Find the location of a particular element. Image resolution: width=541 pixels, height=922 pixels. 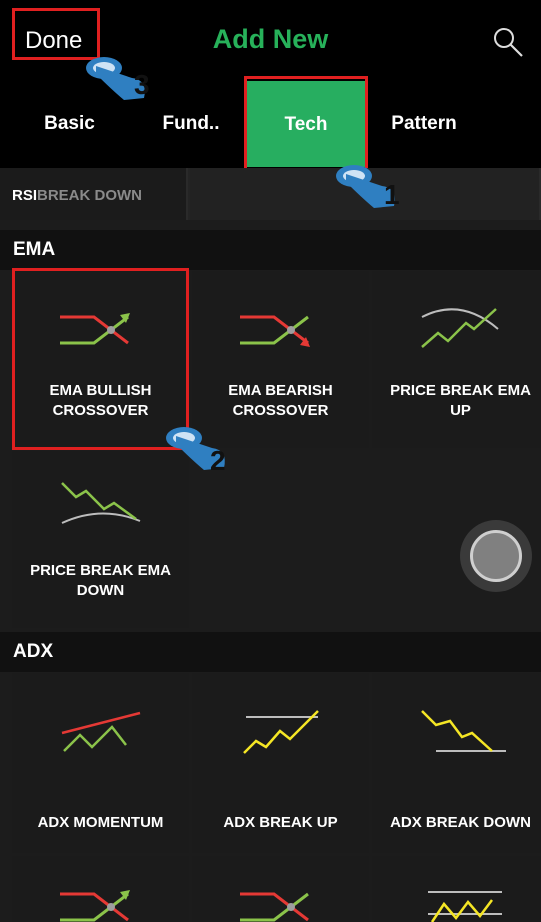

price-break-down-icon is located at coordinates (101, 503).